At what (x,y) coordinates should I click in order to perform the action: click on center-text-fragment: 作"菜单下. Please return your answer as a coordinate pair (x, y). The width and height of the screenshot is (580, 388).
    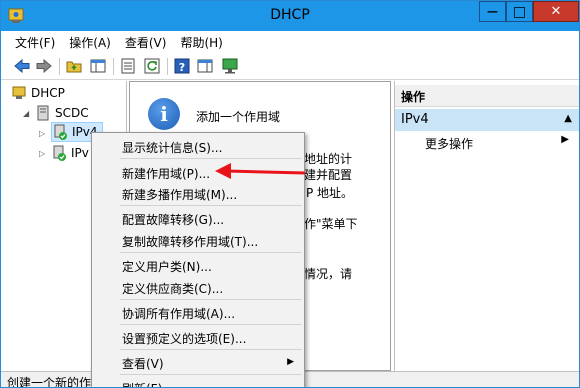
    Looking at the image, I should click on (331, 224).